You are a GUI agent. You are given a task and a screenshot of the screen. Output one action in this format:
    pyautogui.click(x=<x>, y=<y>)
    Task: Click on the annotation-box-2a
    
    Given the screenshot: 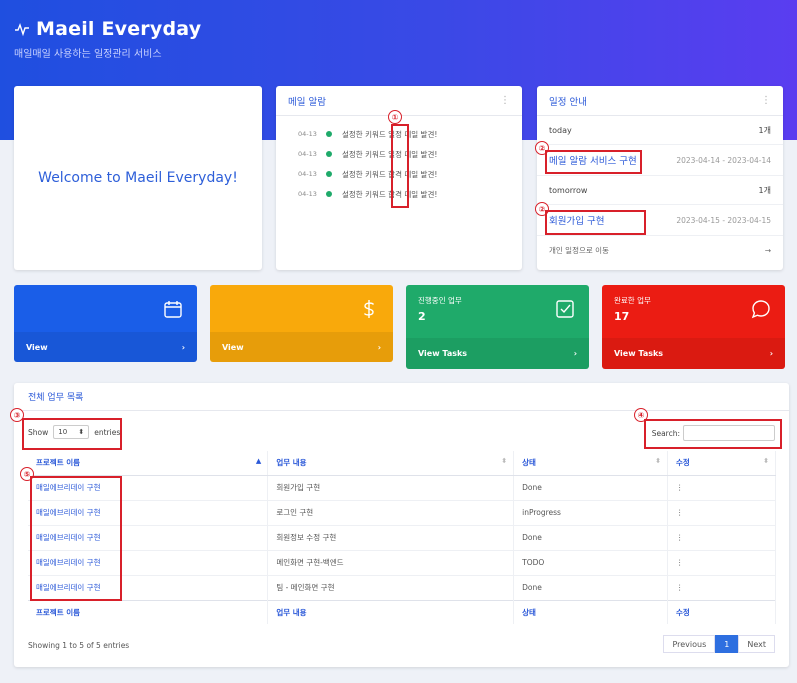 What is the action you would take?
    pyautogui.click(x=593, y=162)
    